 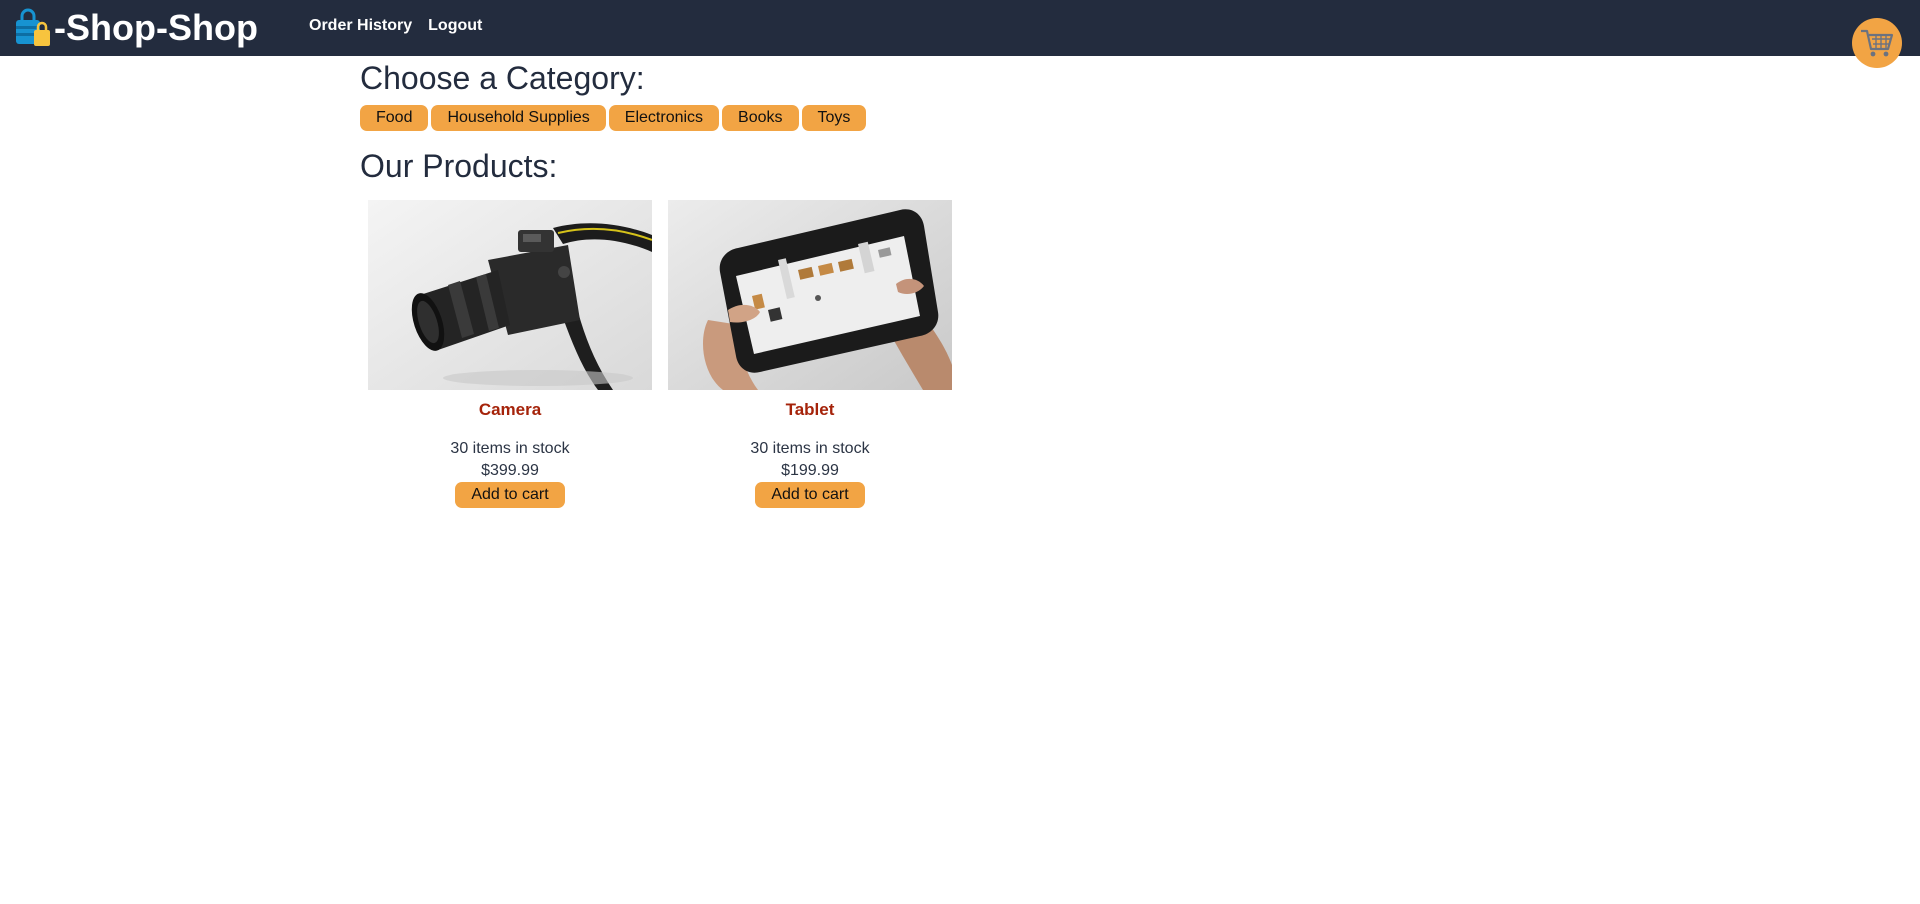 I want to click on product-image-camera, so click(x=510, y=295).